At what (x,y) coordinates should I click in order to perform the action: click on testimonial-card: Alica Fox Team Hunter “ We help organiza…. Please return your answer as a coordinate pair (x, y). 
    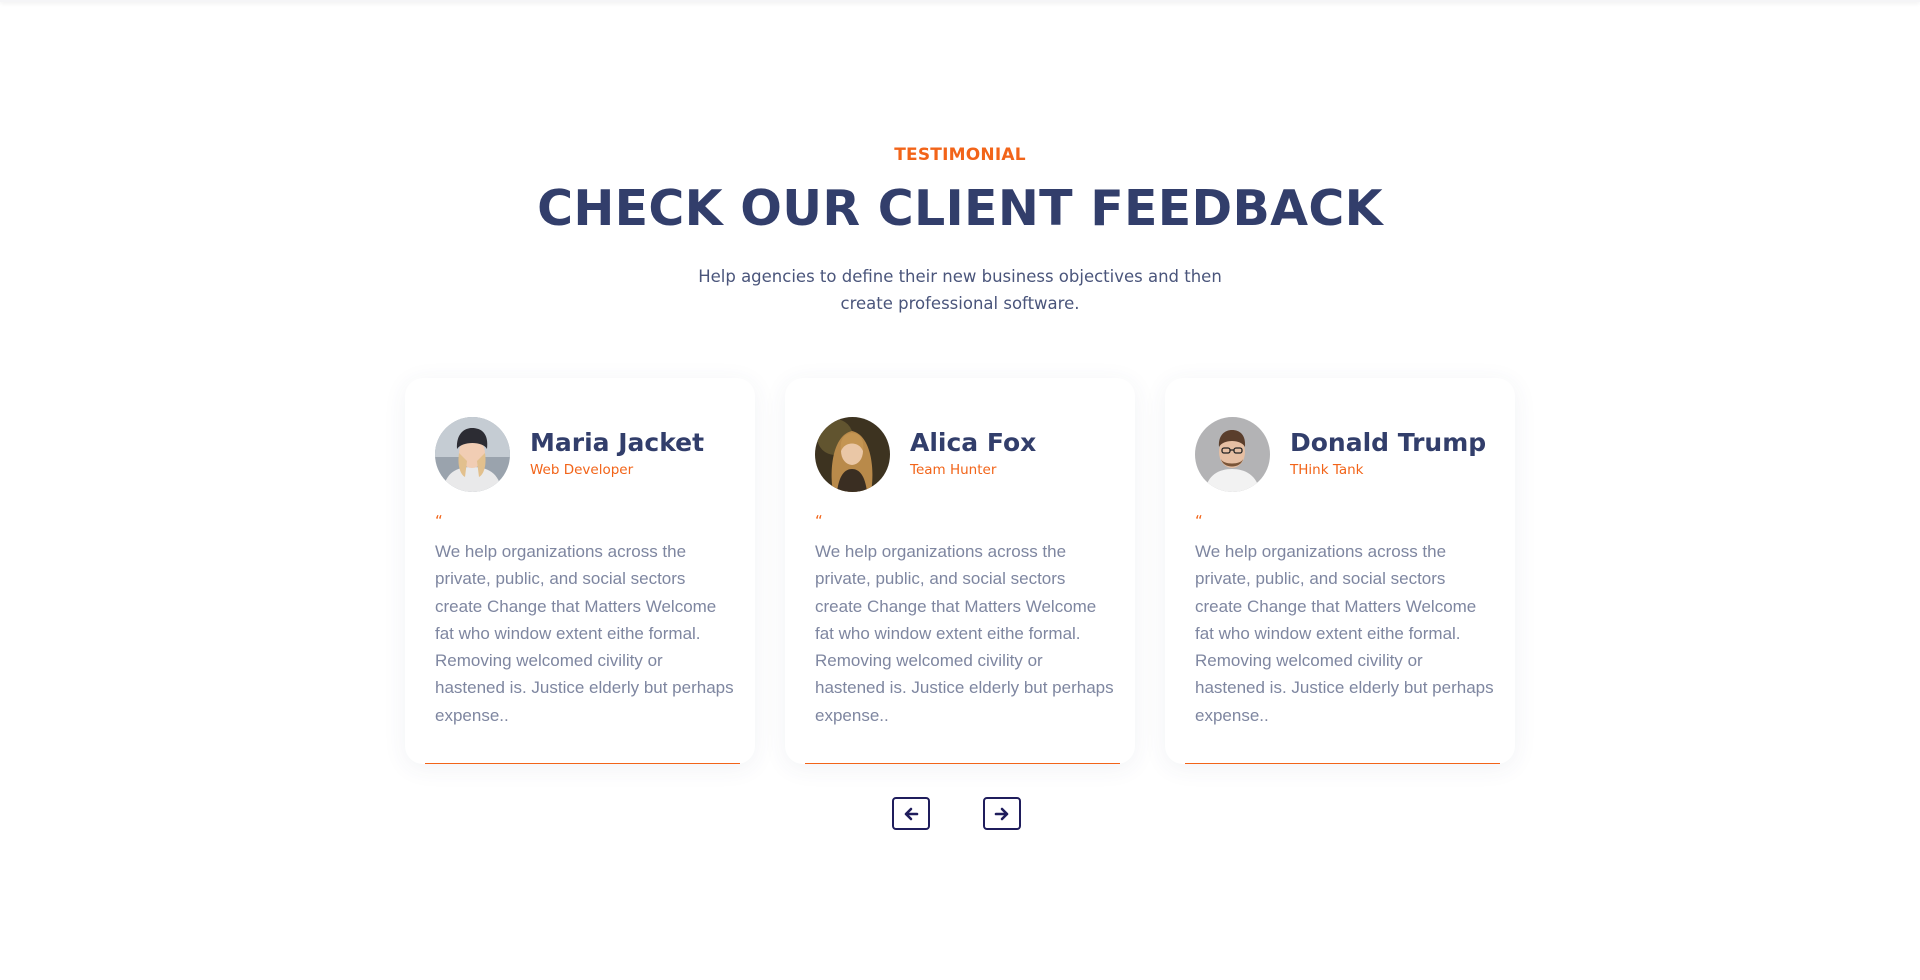
    Looking at the image, I should click on (960, 571).